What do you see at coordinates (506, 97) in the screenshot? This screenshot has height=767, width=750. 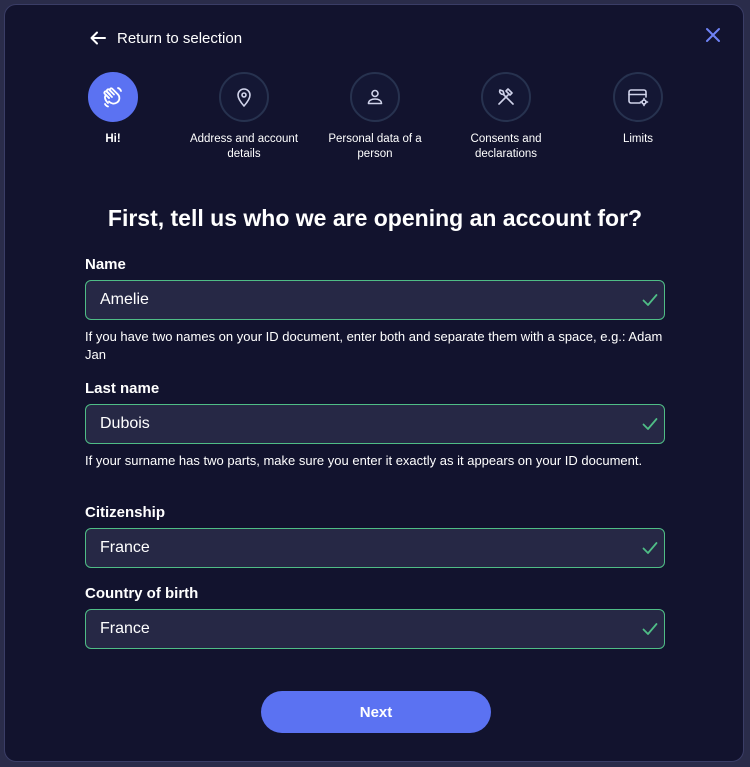 I see `tools-icon` at bounding box center [506, 97].